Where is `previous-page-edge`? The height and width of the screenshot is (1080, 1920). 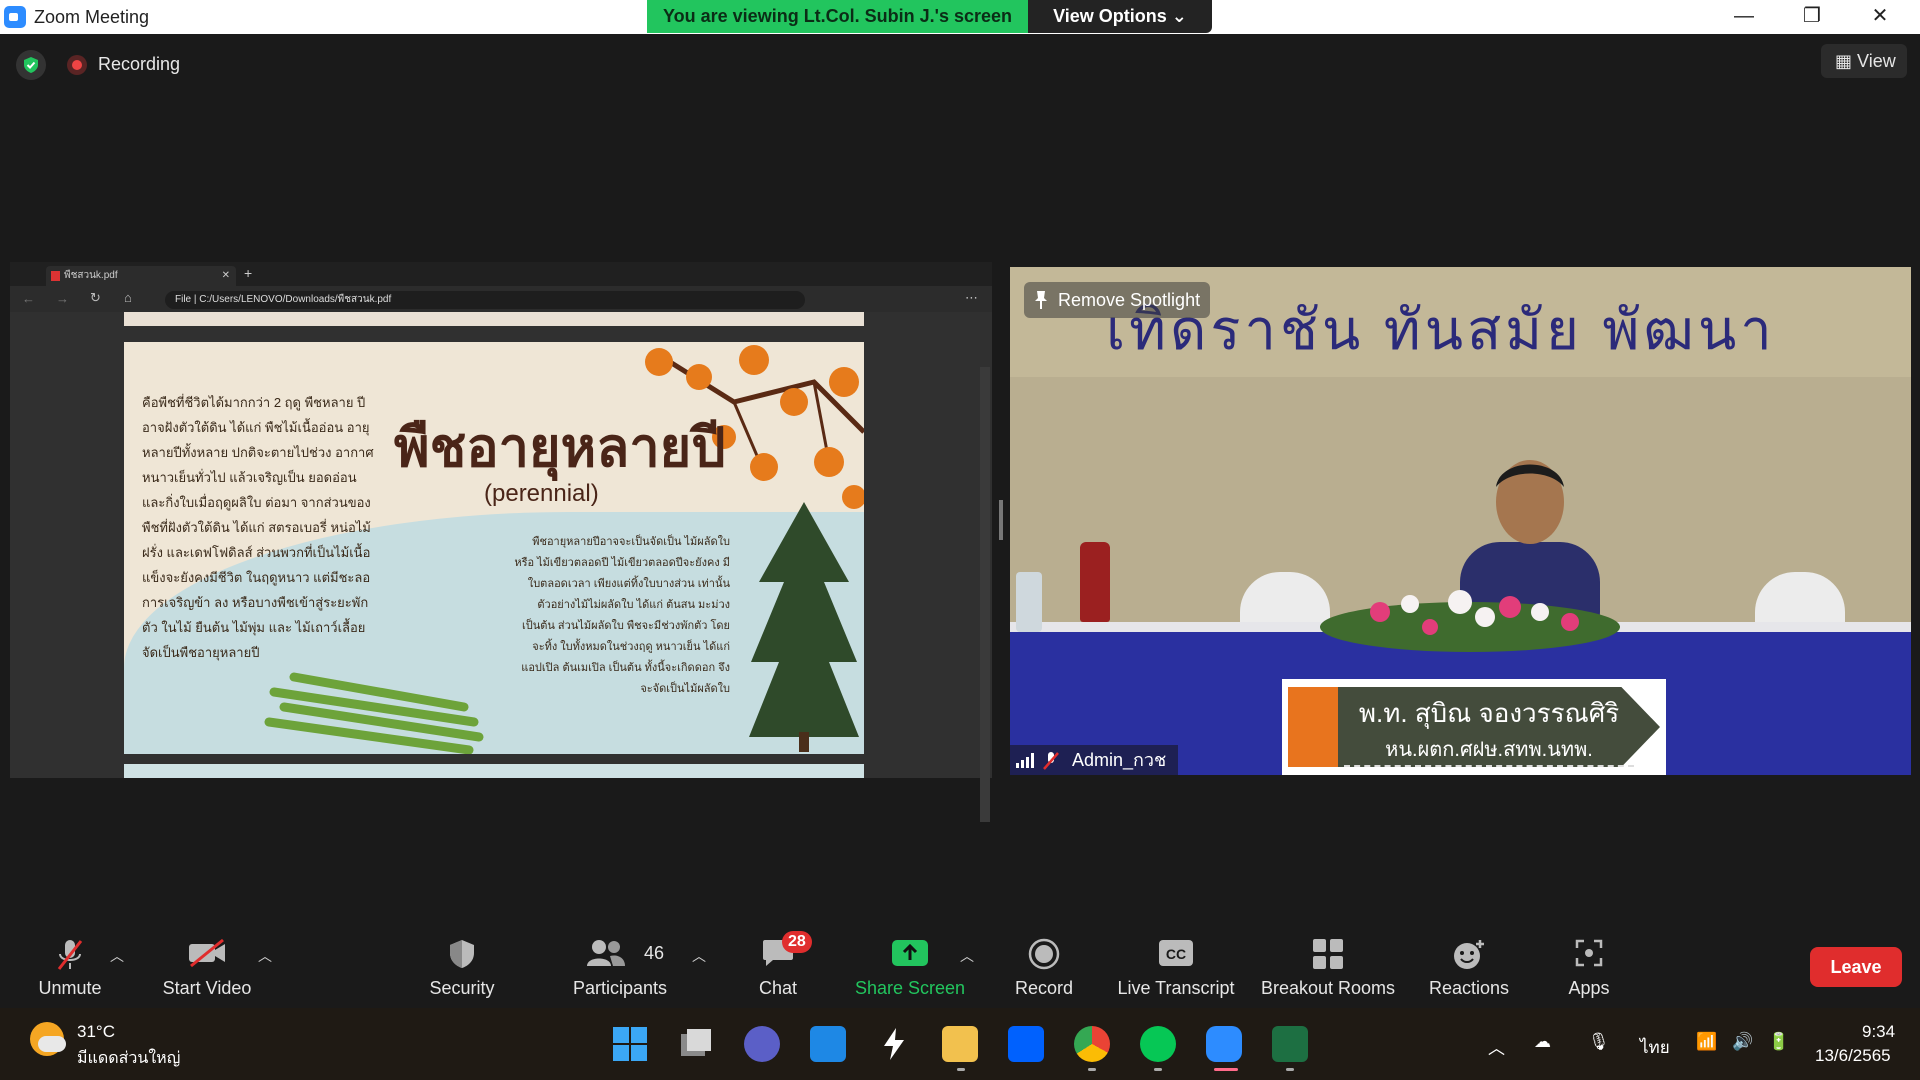
previous-page-edge is located at coordinates (494, 319).